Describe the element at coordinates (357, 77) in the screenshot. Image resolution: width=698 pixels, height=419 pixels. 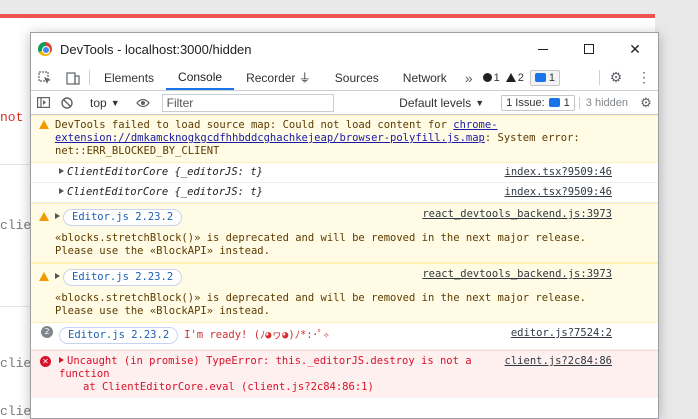
I see `tab-sources: Sources` at that location.